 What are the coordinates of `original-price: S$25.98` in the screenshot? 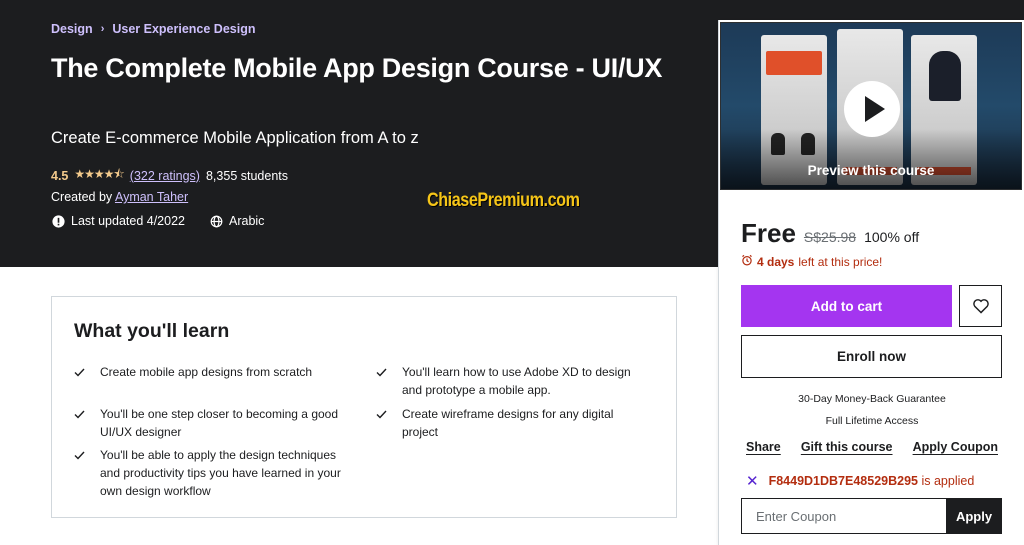 It's located at (830, 237).